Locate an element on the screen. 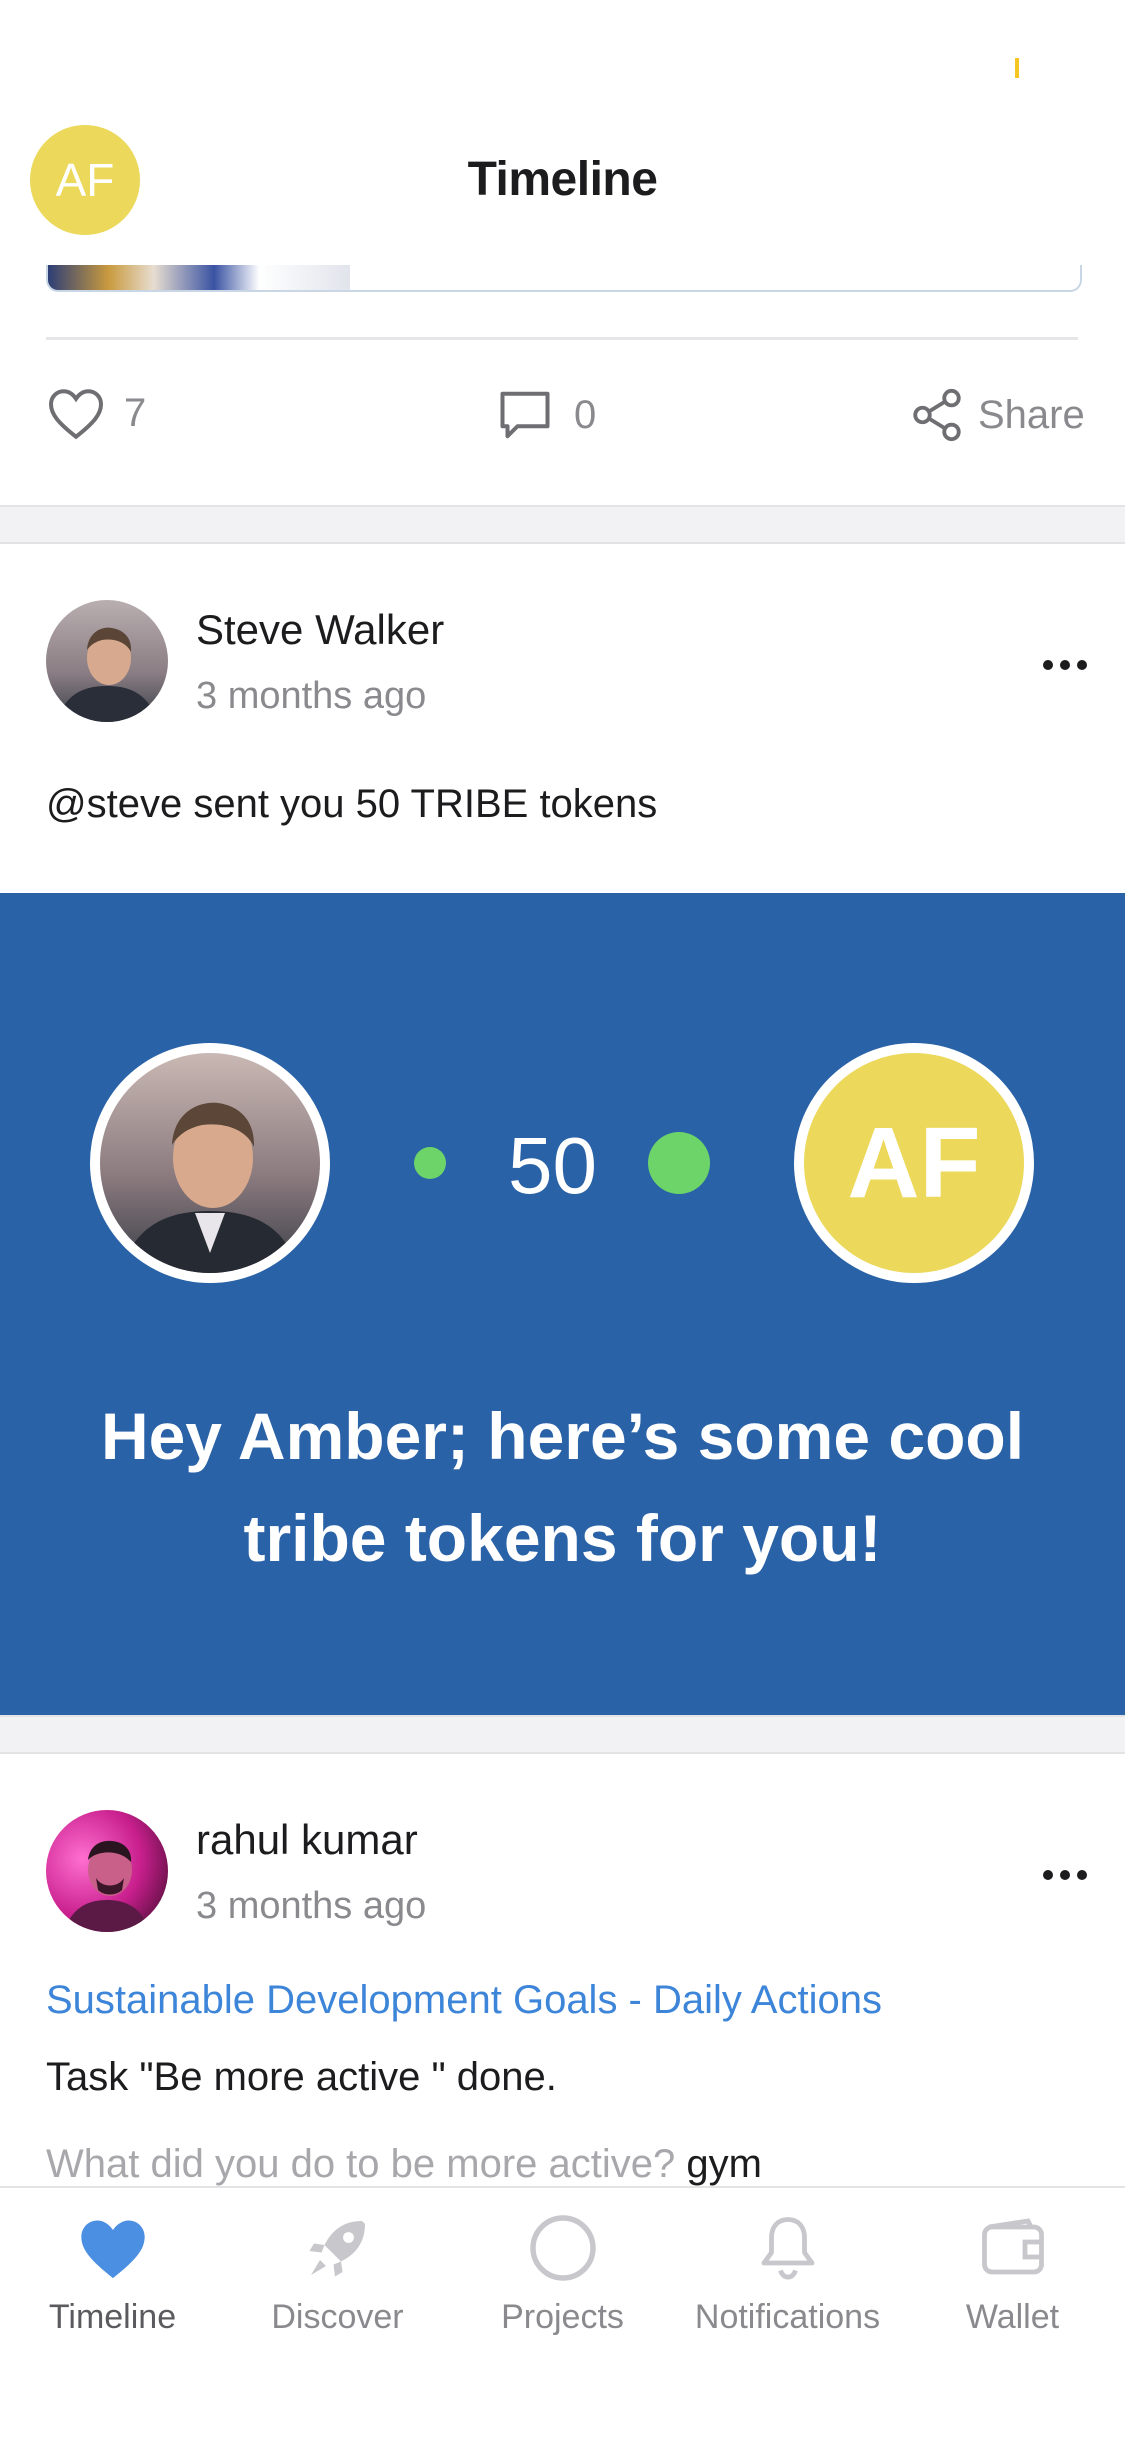 The width and height of the screenshot is (1125, 2438). tab-wallet: Wallet is located at coordinates (1012, 2272).